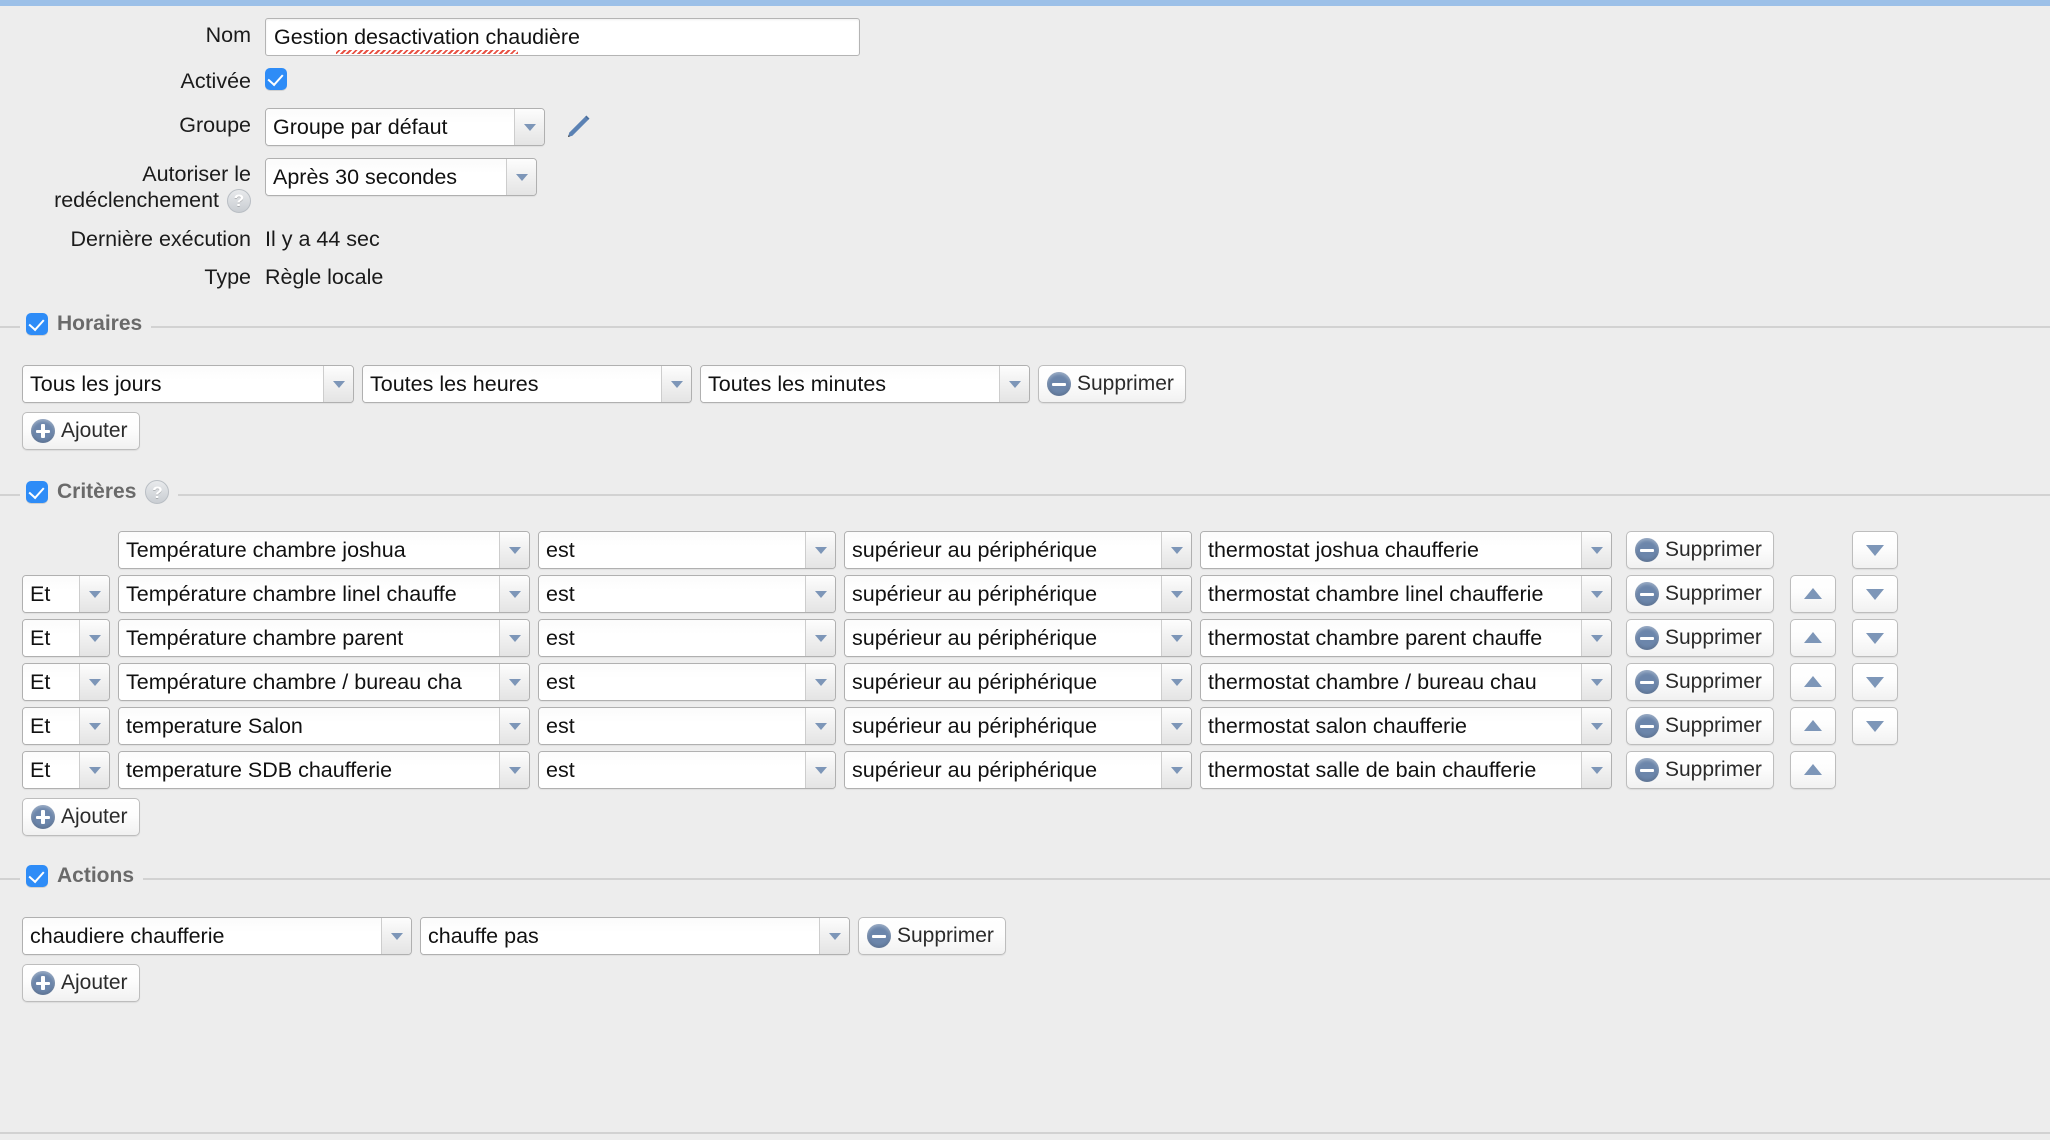  I want to click on criteres-checkbox, so click(37, 492).